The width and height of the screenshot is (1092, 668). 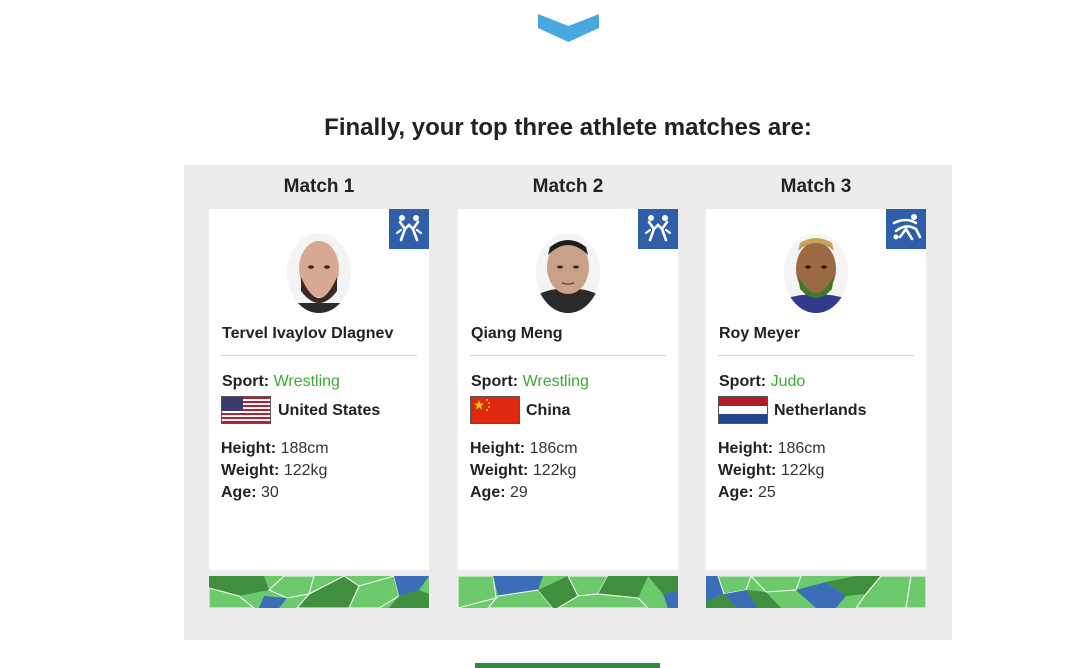 I want to click on athlete-name: Roy Meyer, so click(x=759, y=333).